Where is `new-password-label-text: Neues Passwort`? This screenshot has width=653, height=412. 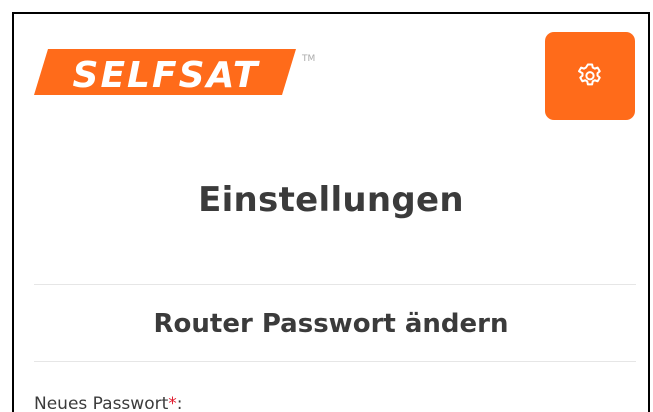 new-password-label-text: Neues Passwort is located at coordinates (101, 403).